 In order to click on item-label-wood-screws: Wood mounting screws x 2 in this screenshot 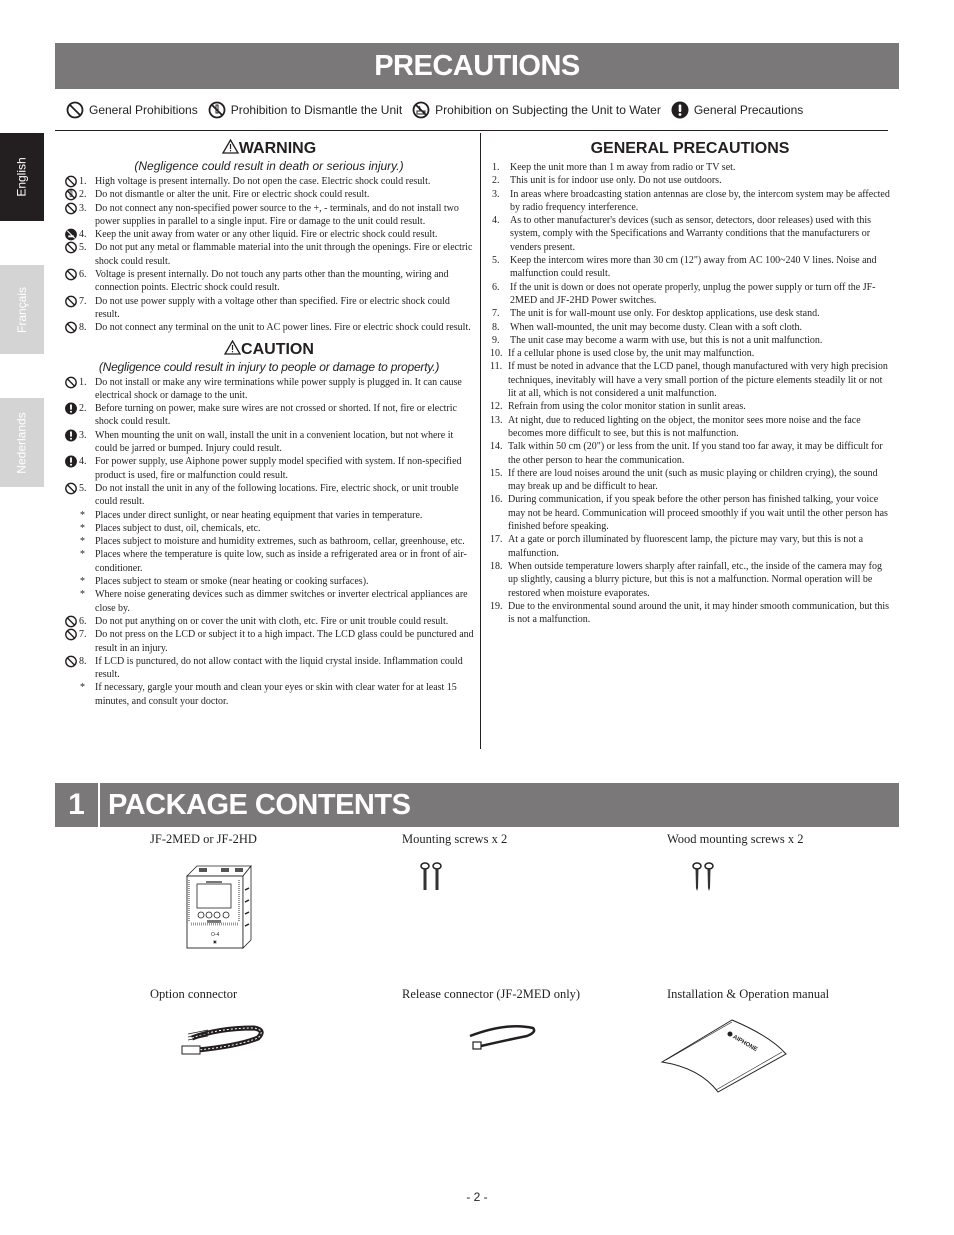, I will do `click(735, 839)`.